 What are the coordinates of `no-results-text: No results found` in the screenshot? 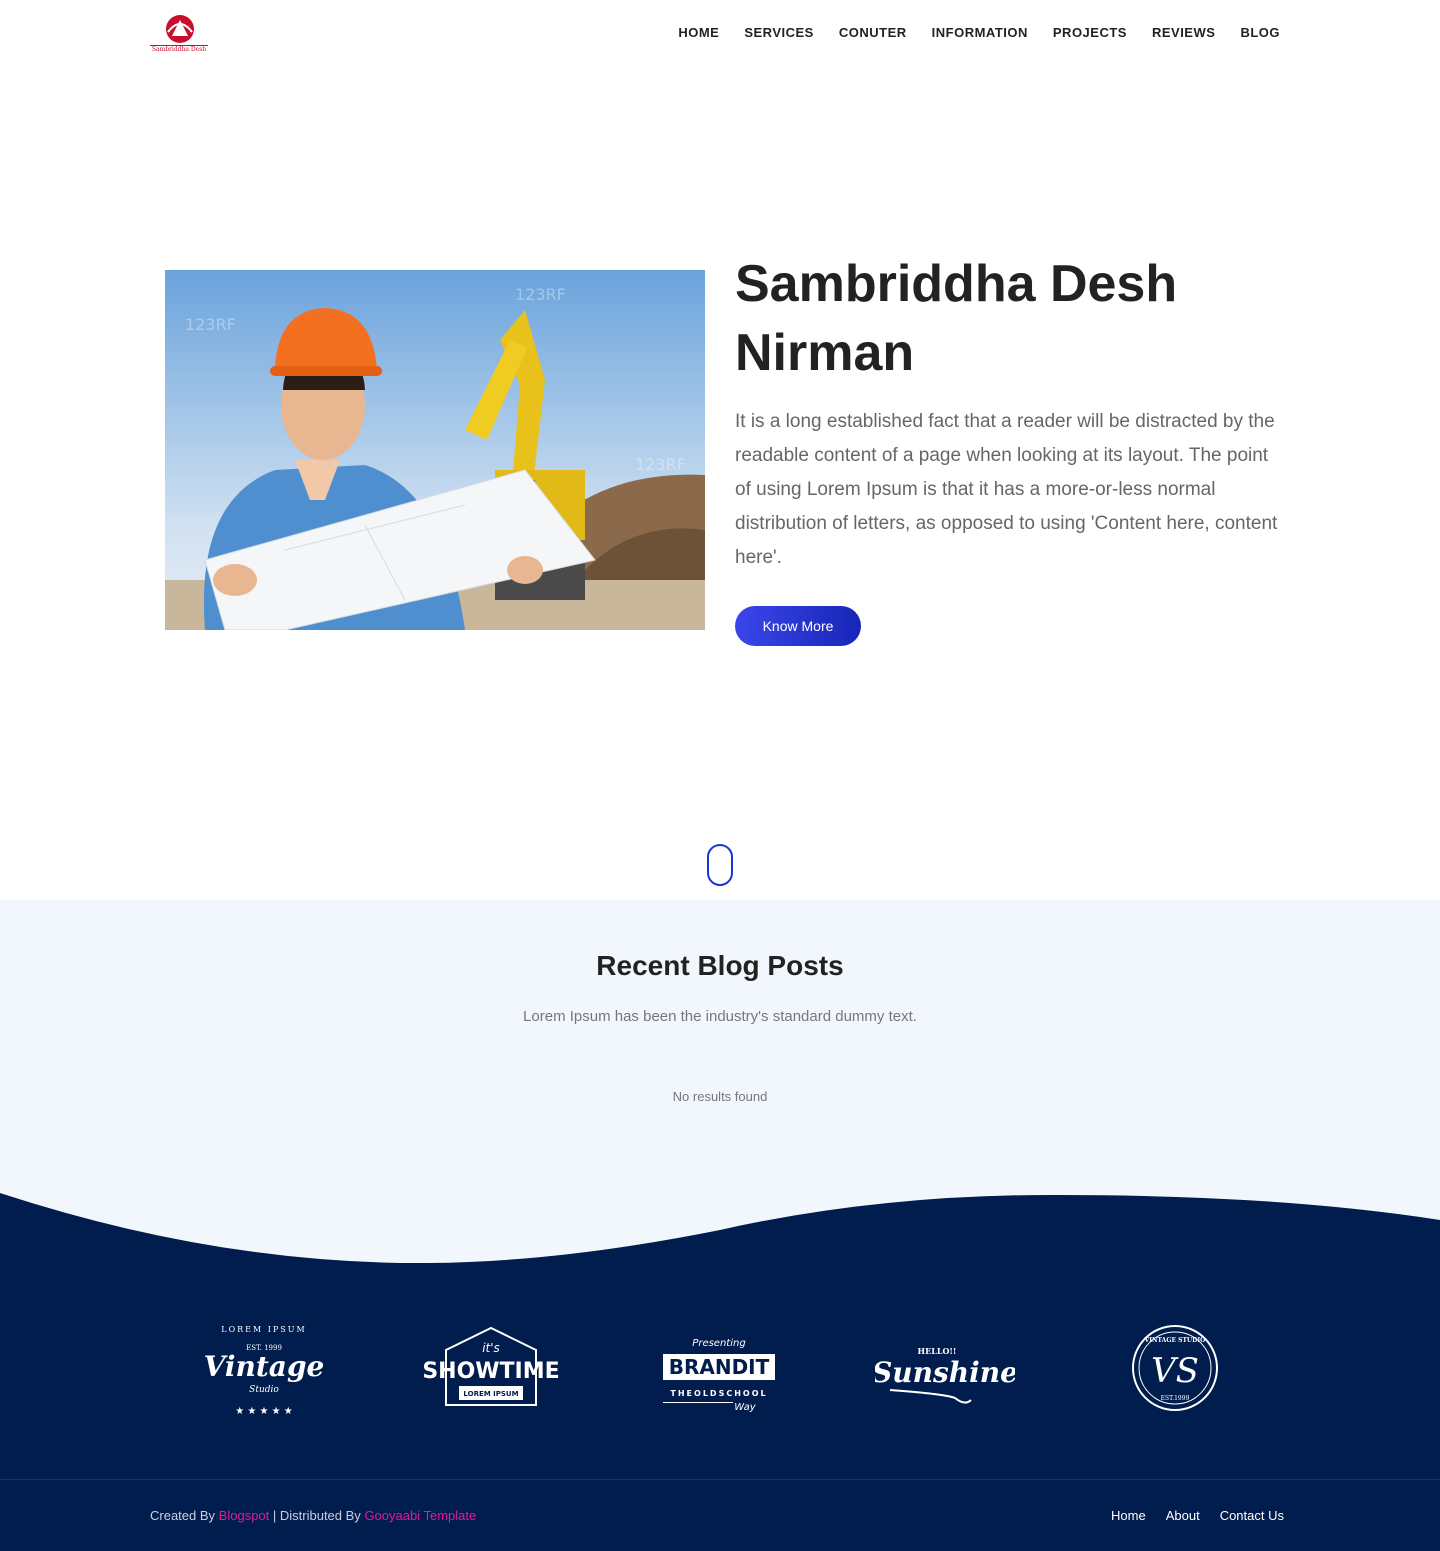 It's located at (720, 1096).